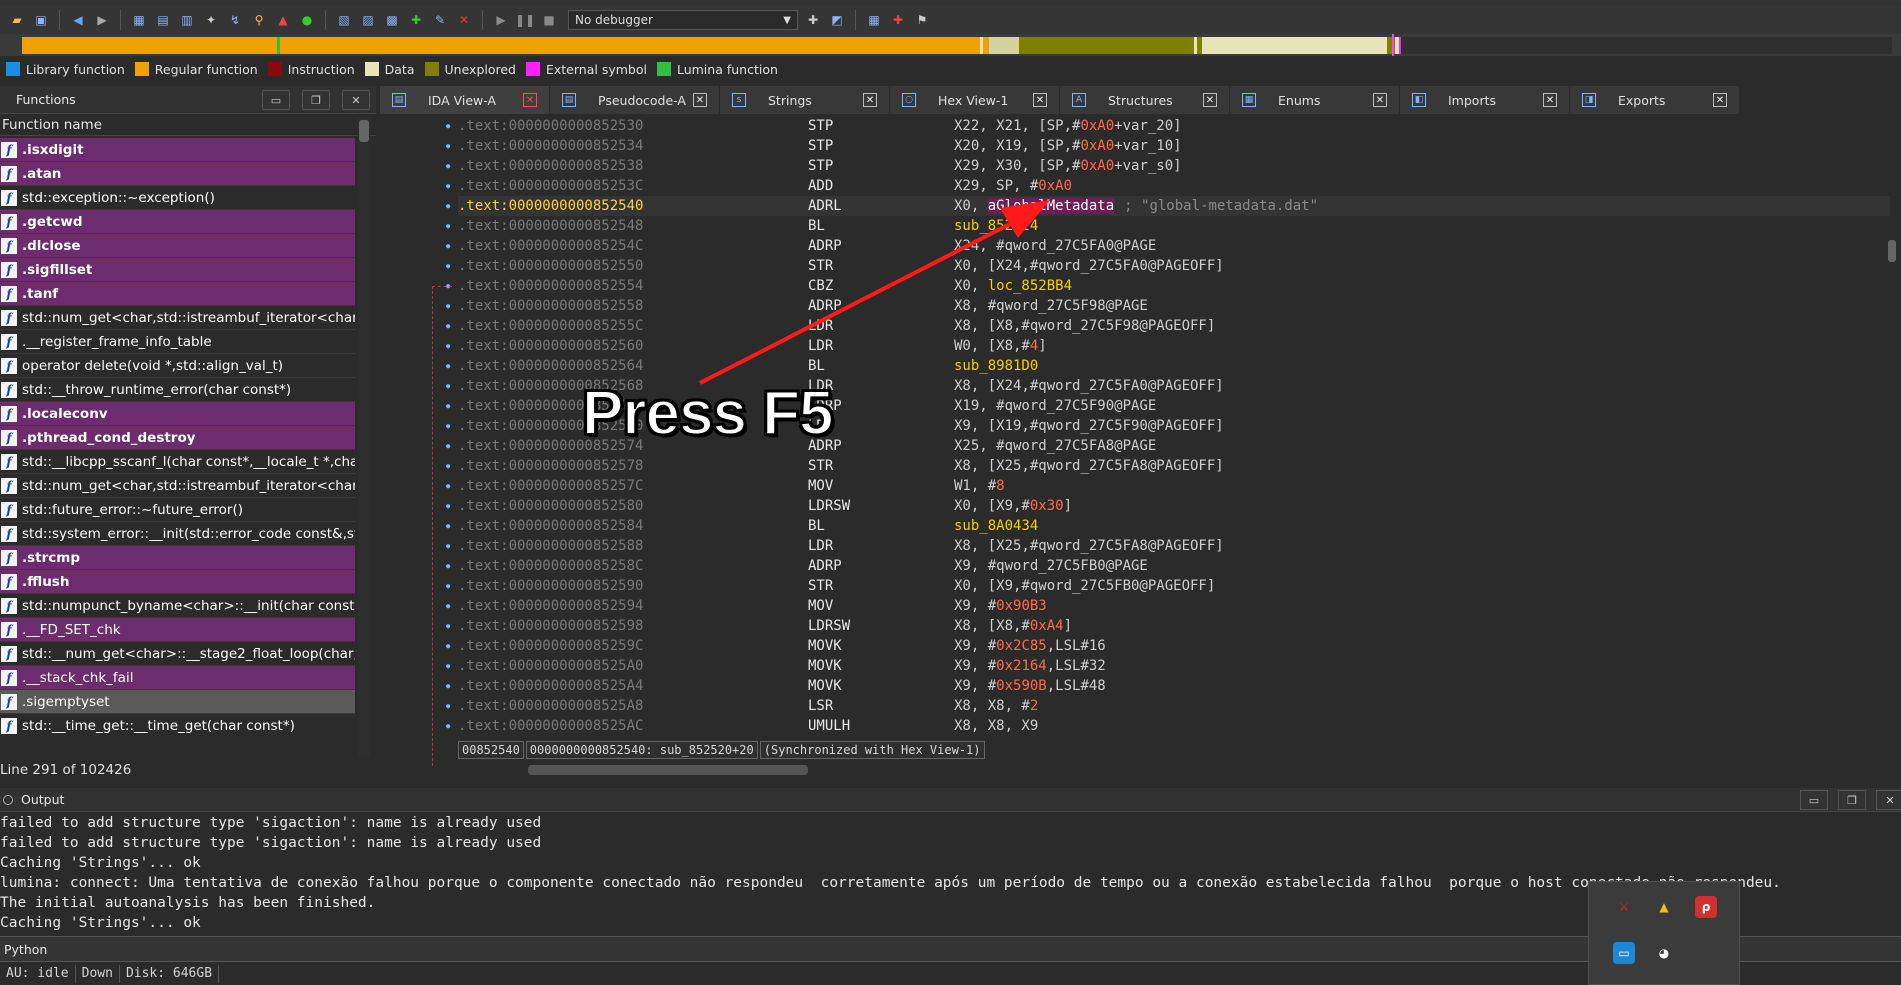 The width and height of the screenshot is (1901, 985). I want to click on python-label: Python, so click(25, 949).